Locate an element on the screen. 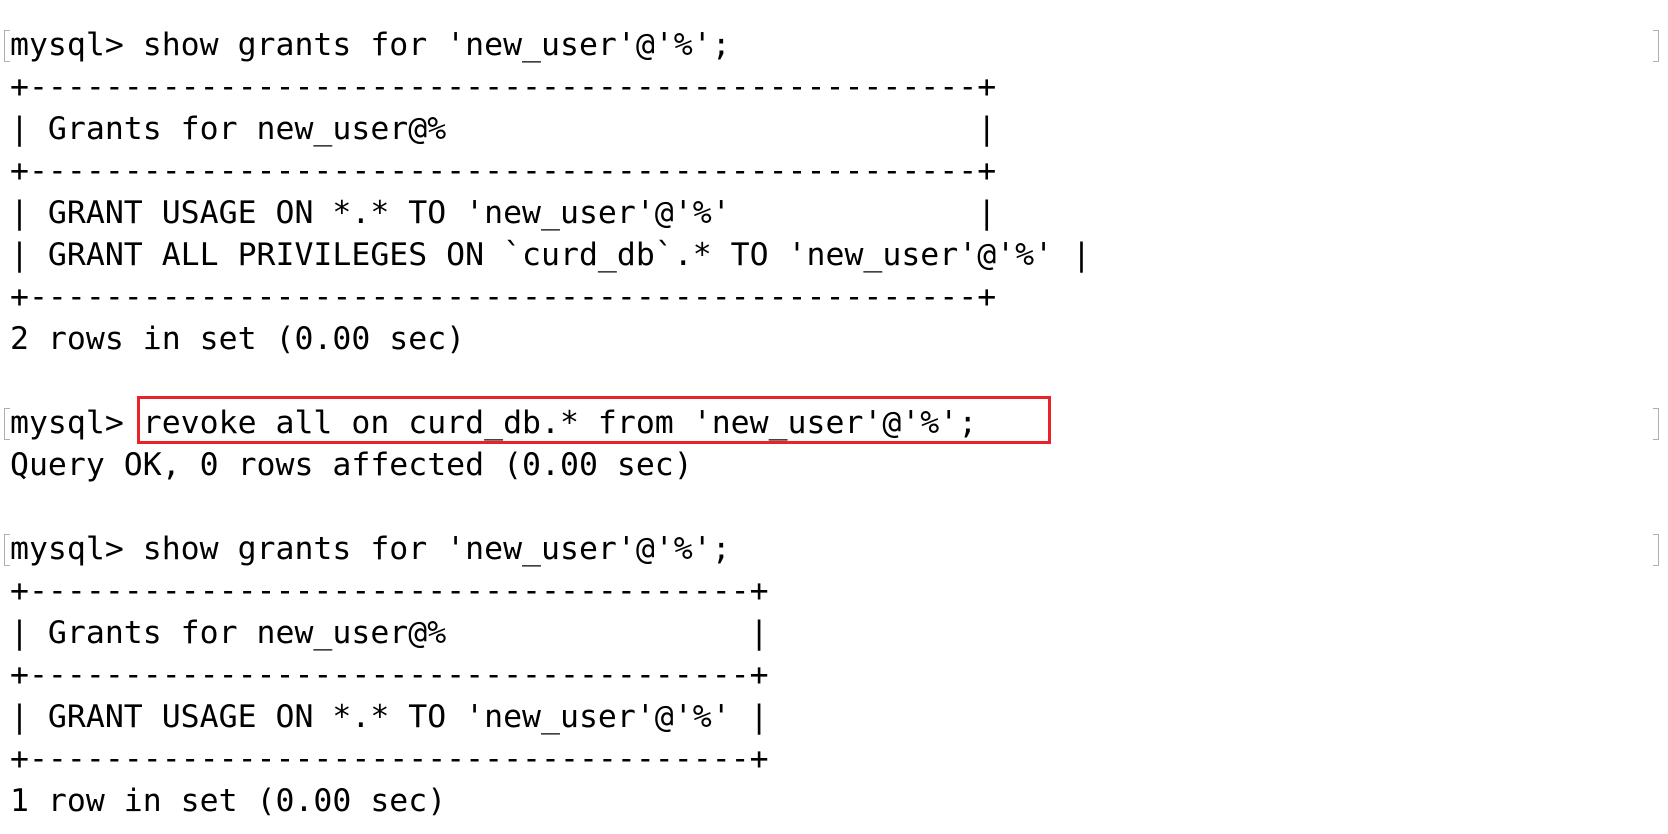 Image resolution: width=1668 pixels, height=834 pixels. query-result: Query OK, 0 rows affected (0.00 sec) is located at coordinates (351, 465).